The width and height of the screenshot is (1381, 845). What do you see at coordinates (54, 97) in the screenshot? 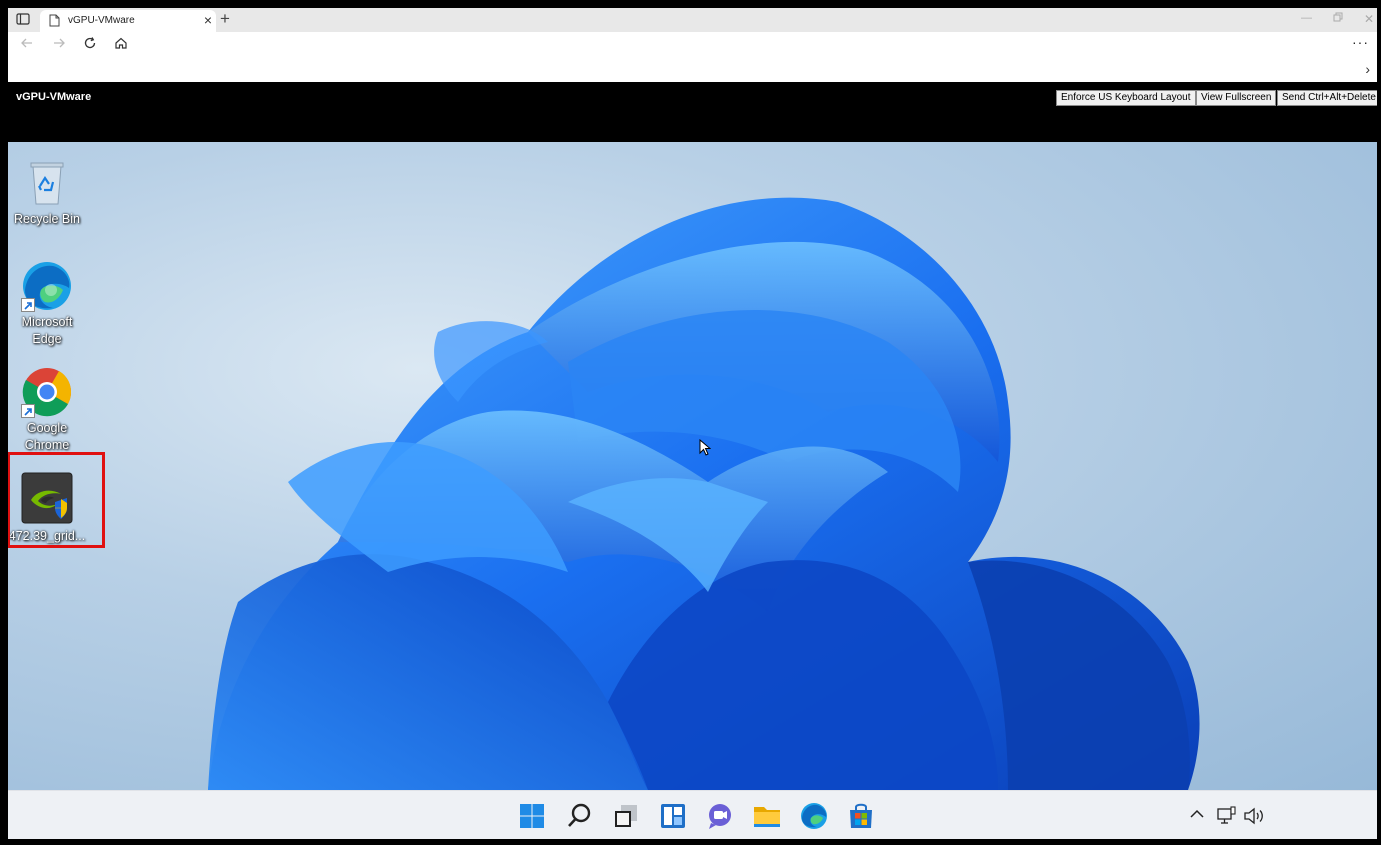
I see `vm-title: vGPU-VMware` at bounding box center [54, 97].